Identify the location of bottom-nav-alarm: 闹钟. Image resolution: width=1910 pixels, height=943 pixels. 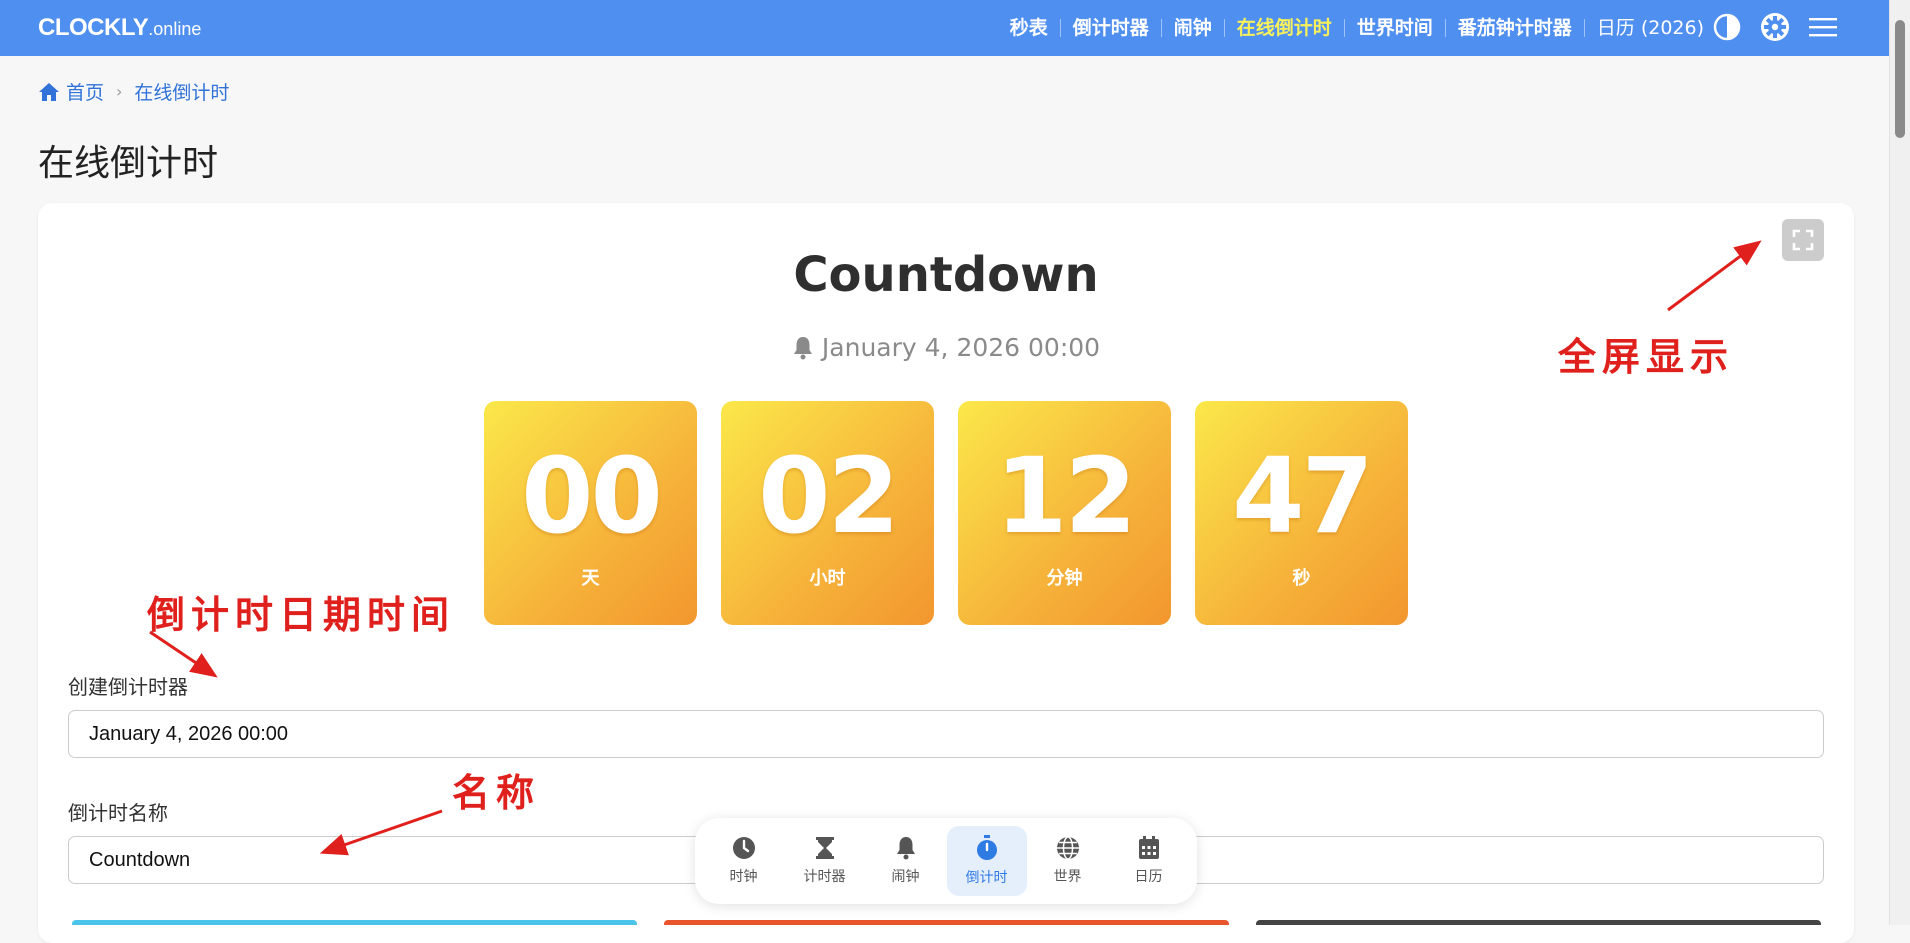
(906, 861).